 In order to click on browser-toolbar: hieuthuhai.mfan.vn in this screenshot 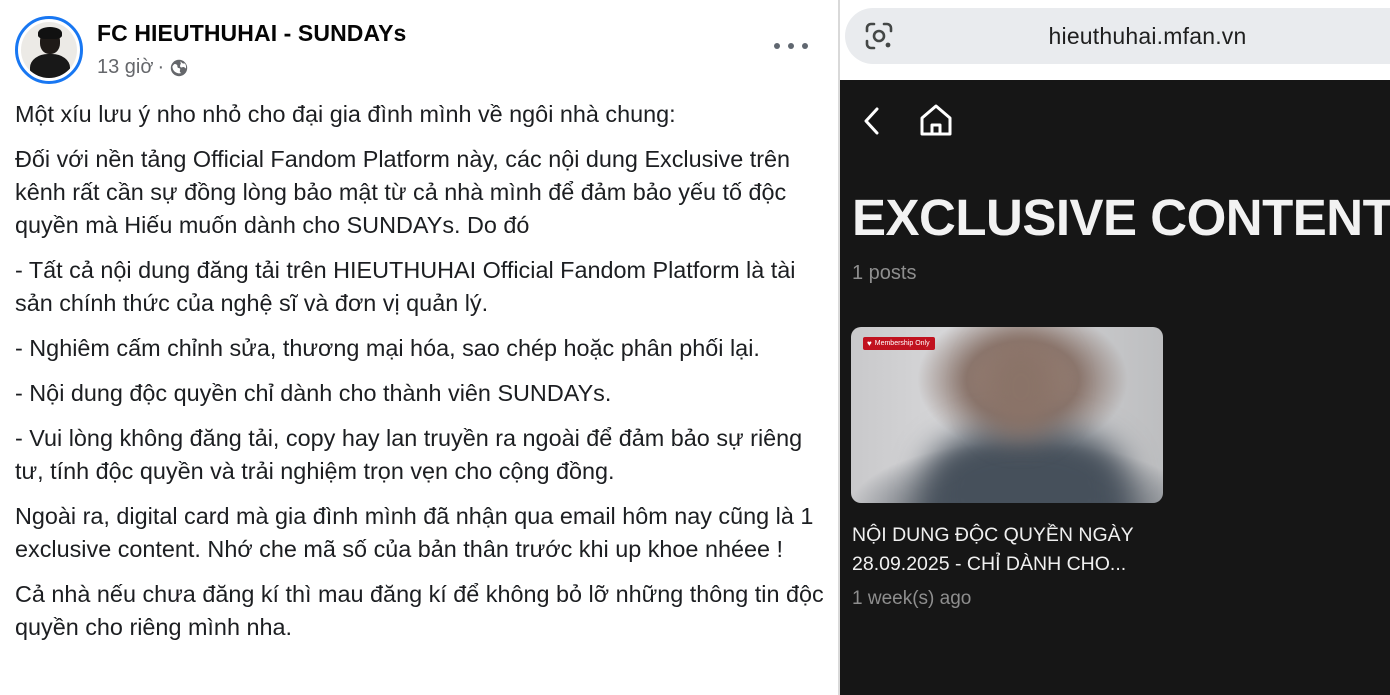, I will do `click(1115, 40)`.